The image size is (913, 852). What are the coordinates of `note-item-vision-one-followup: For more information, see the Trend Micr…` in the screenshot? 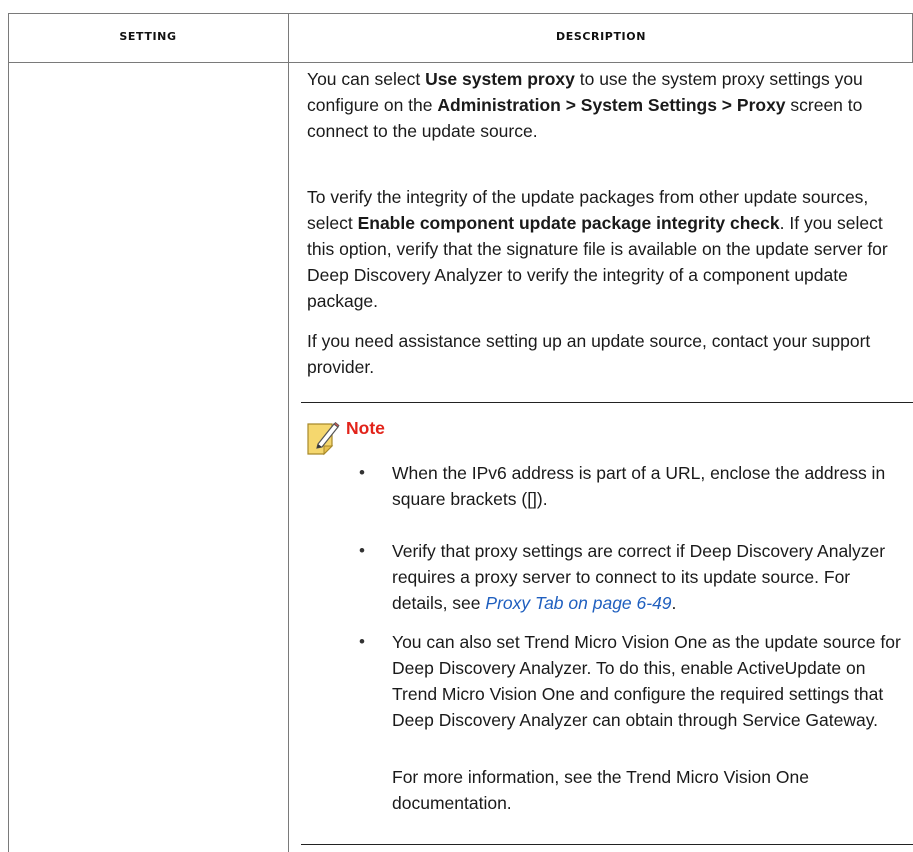 It's located at (600, 790).